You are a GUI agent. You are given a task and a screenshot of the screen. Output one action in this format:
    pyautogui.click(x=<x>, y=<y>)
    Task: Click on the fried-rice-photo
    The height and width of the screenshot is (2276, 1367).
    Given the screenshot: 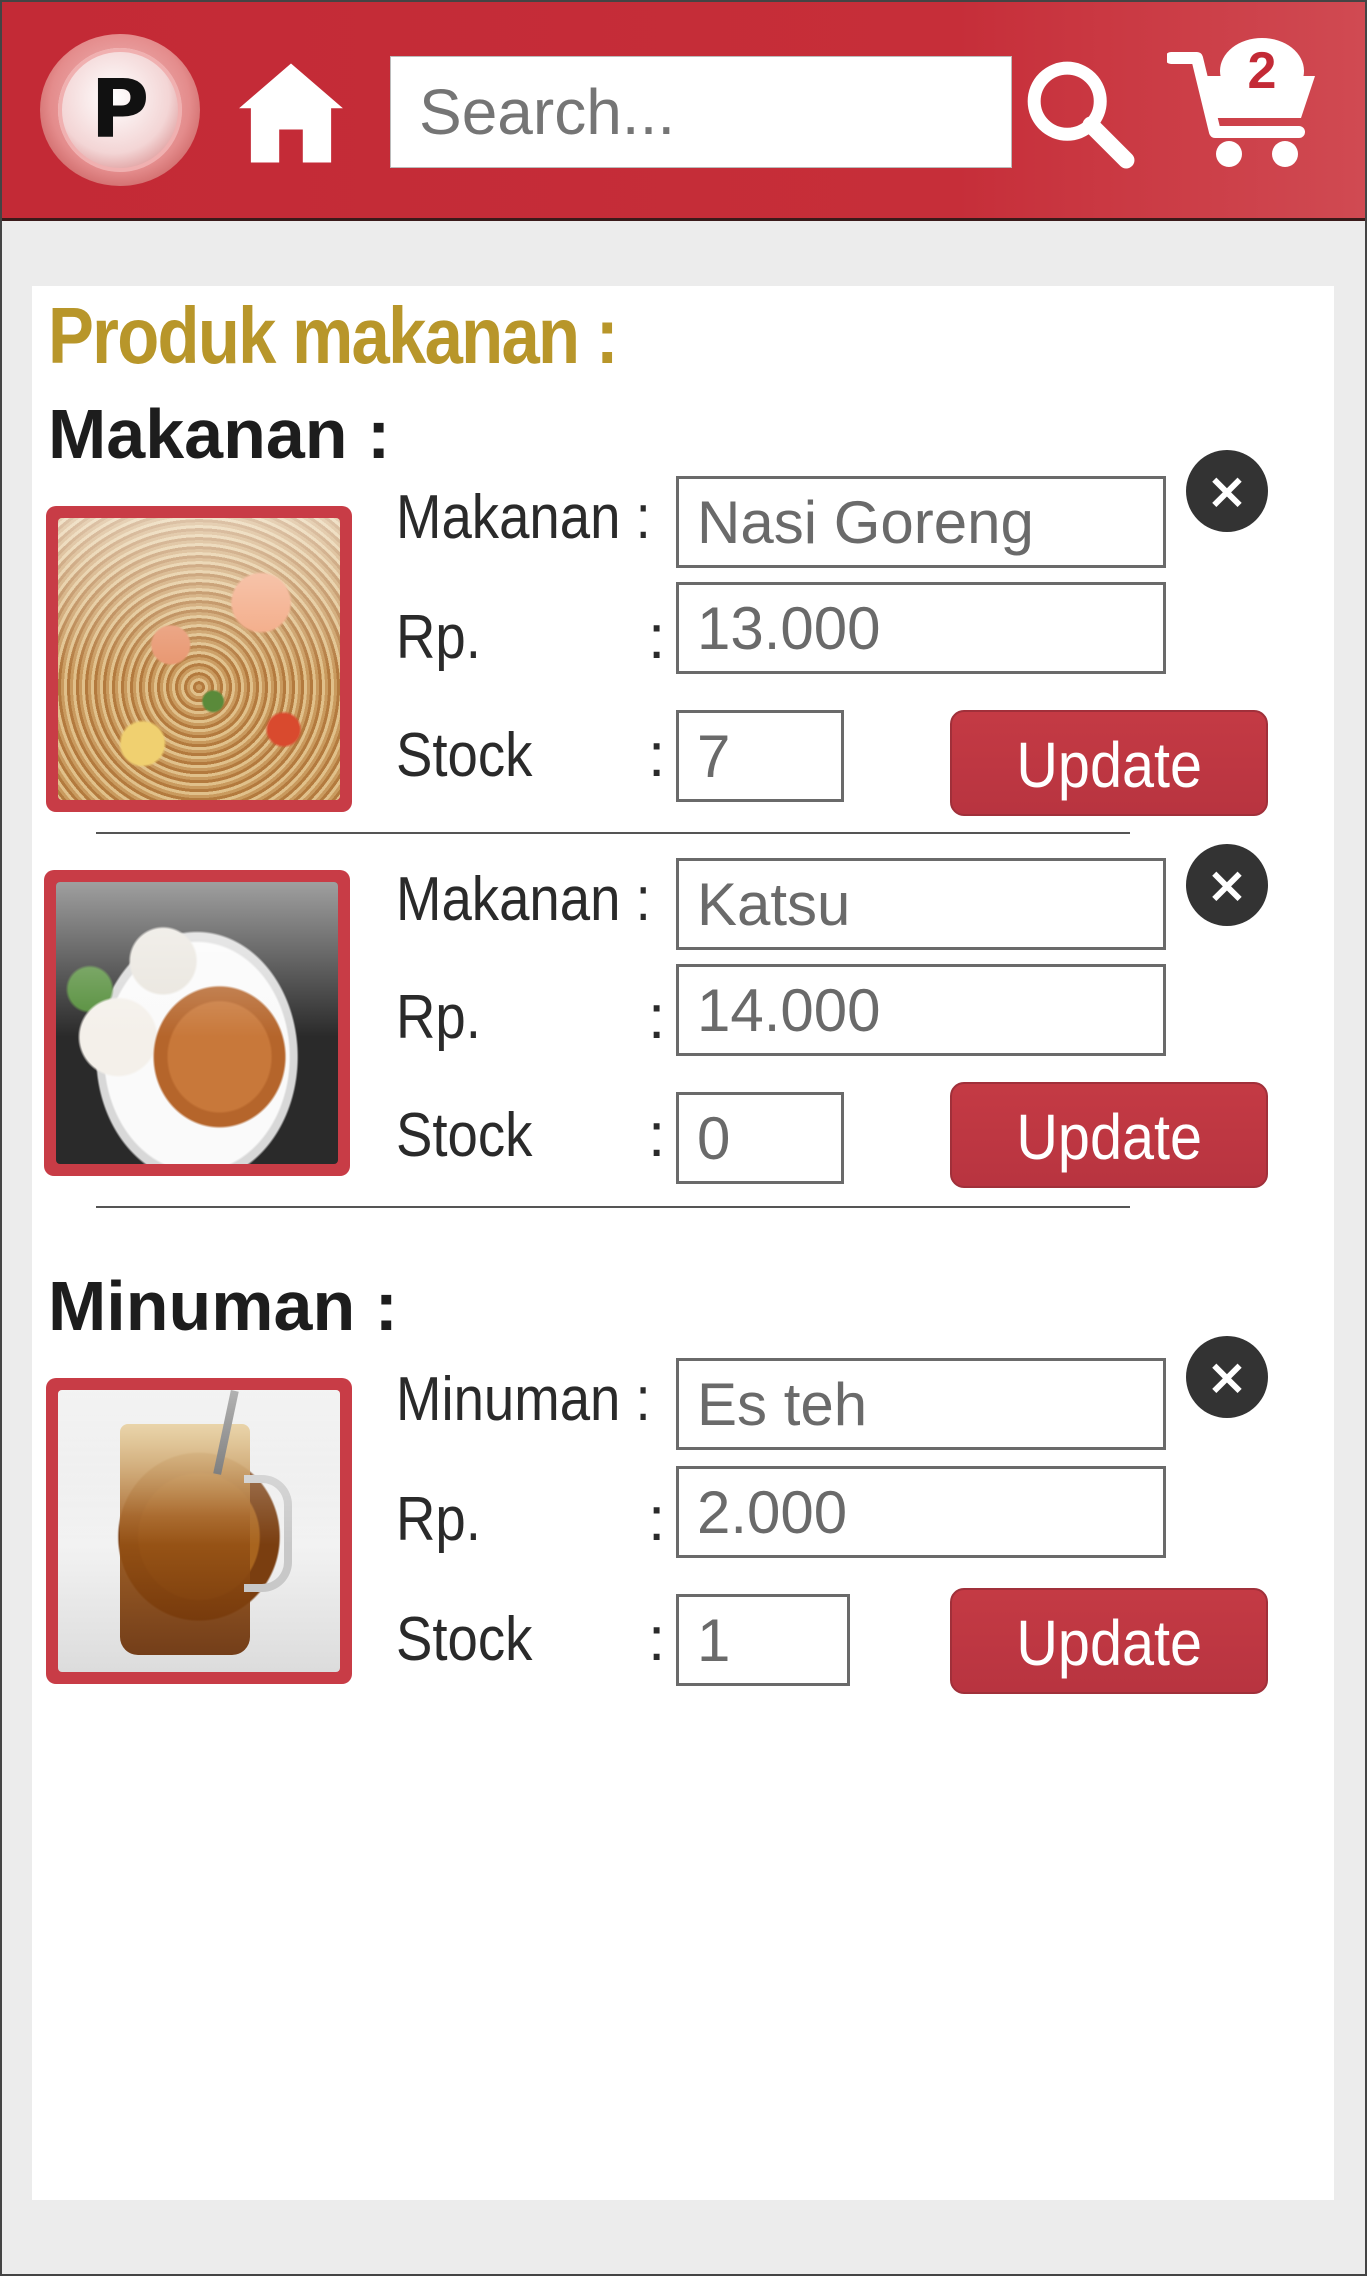 What is the action you would take?
    pyautogui.click(x=199, y=659)
    